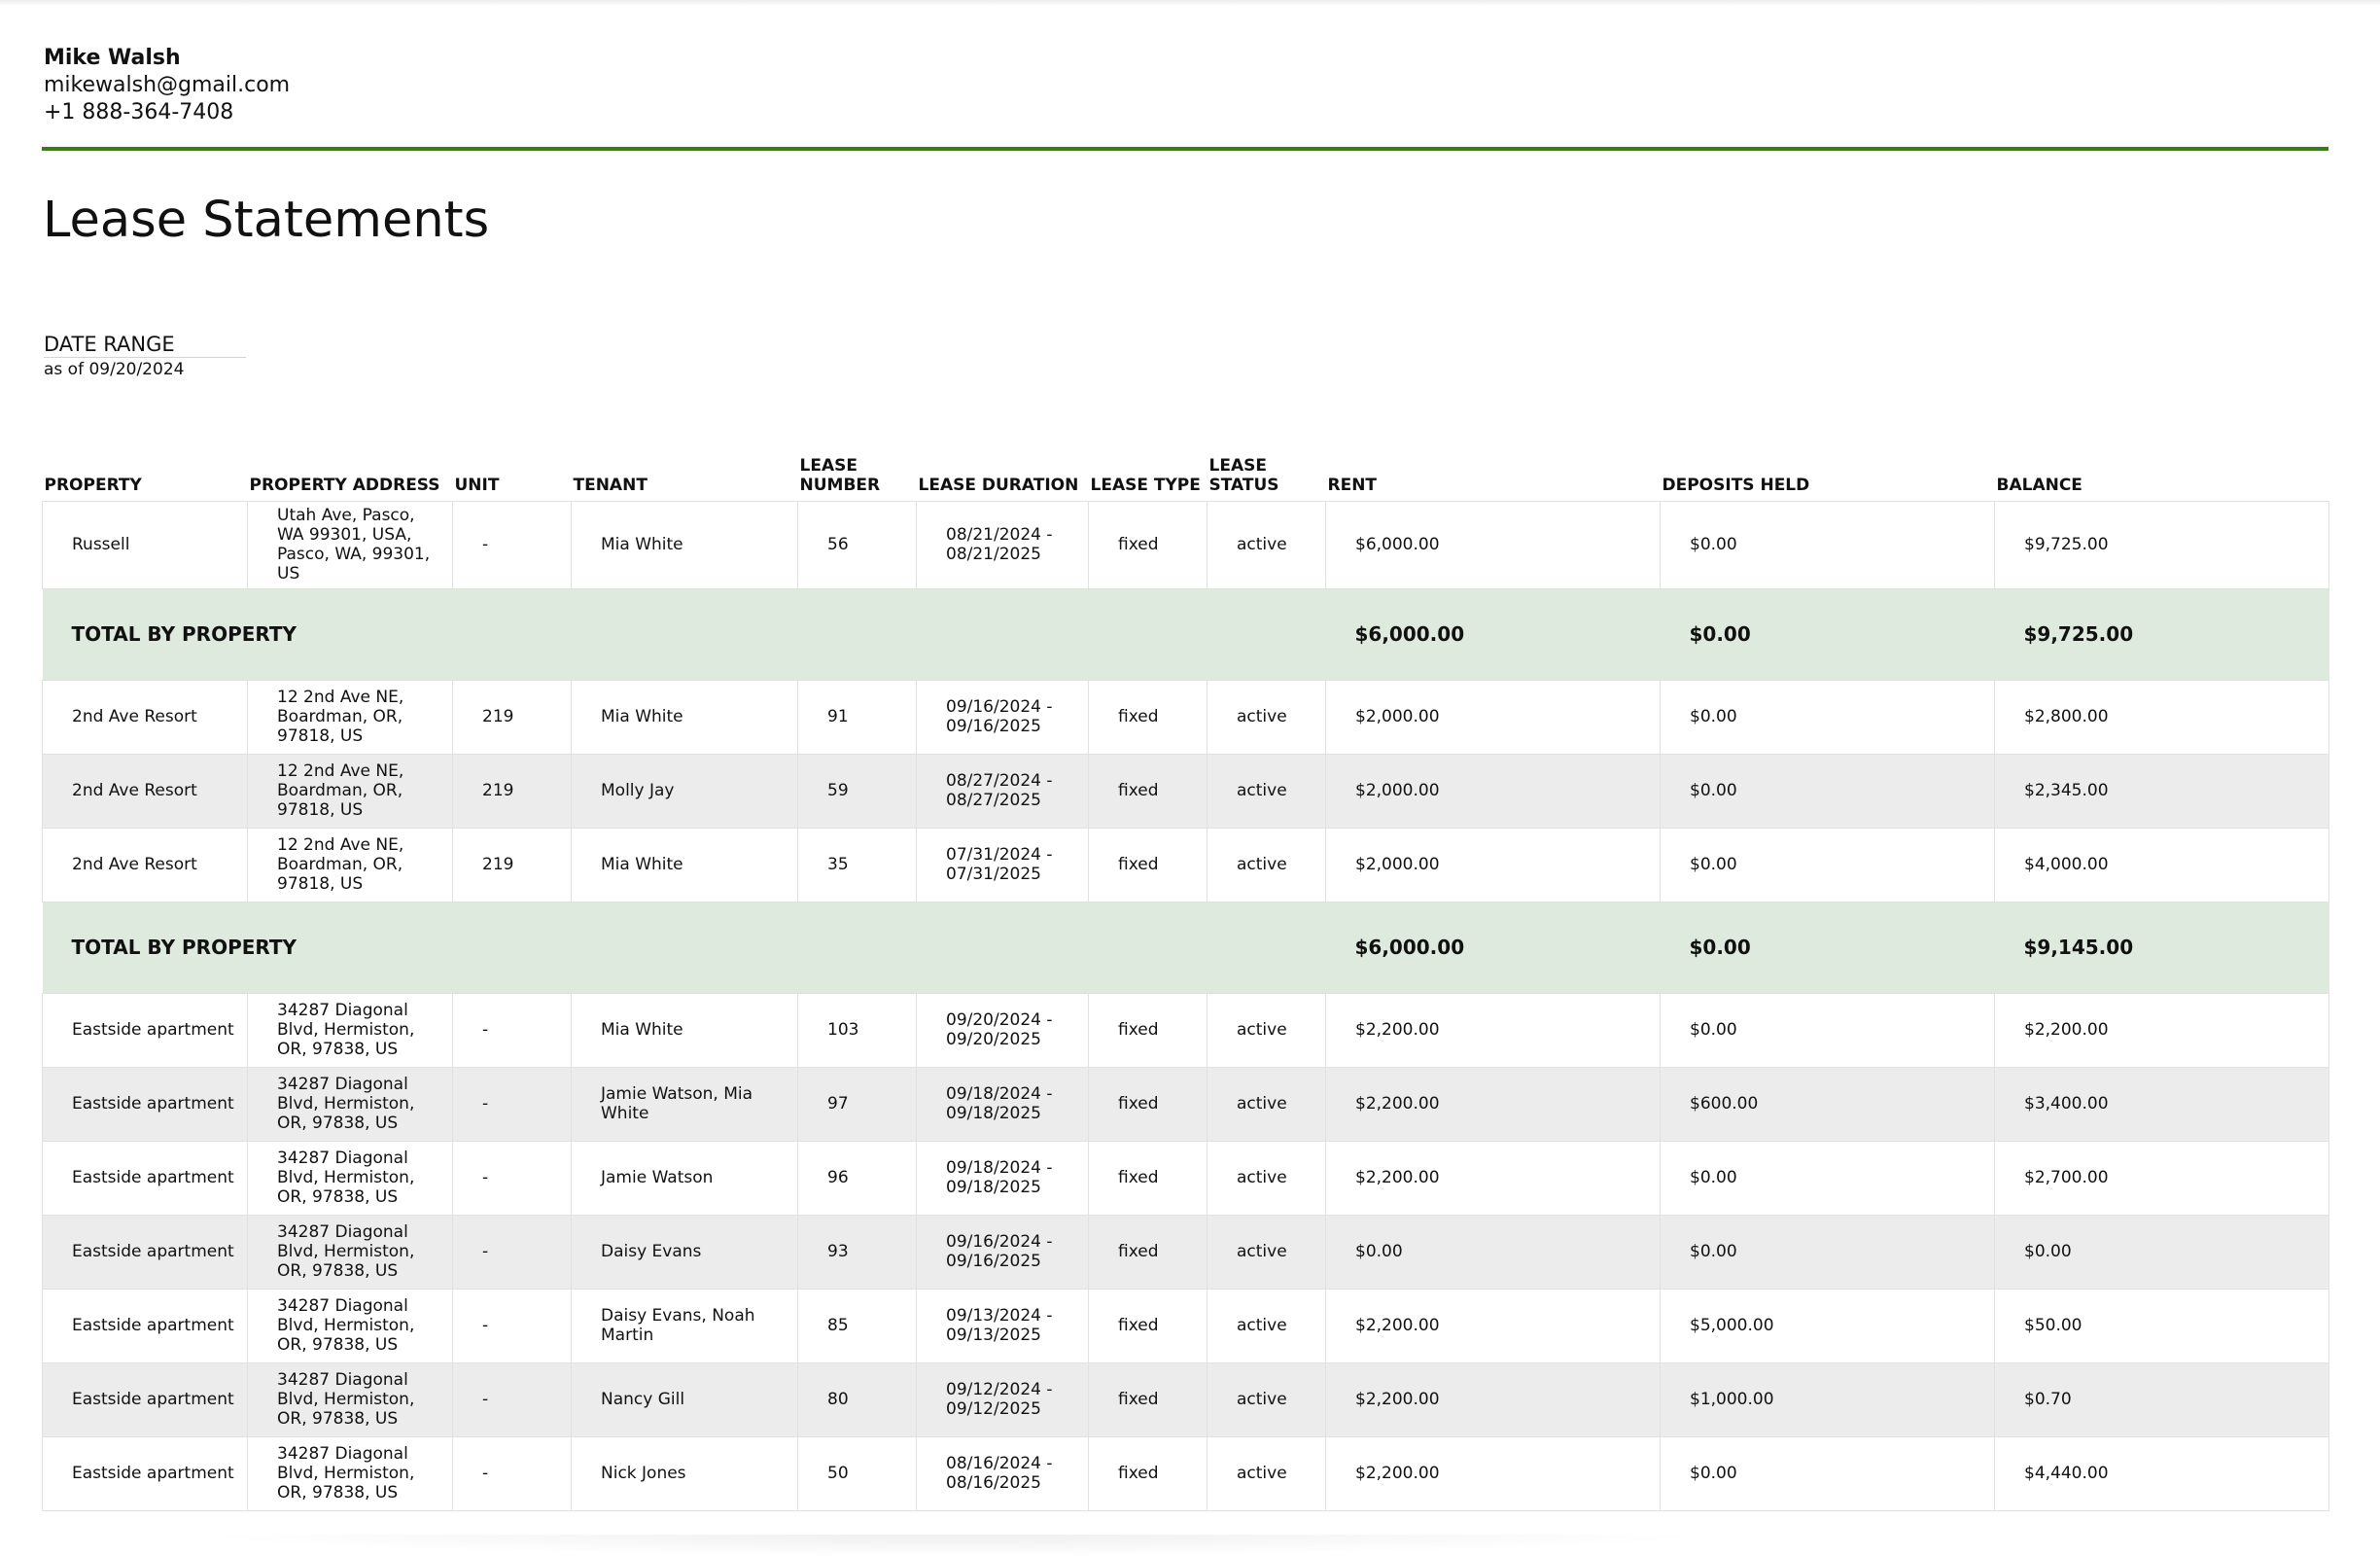  What do you see at coordinates (684, 1104) in the screenshot?
I see `cell-tenant: Jamie Watson, Mia White` at bounding box center [684, 1104].